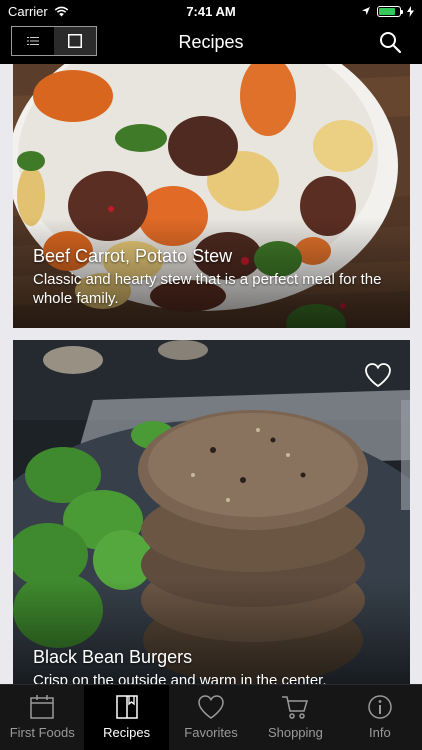  I want to click on tab-recipes: Recipes, so click(126, 717).